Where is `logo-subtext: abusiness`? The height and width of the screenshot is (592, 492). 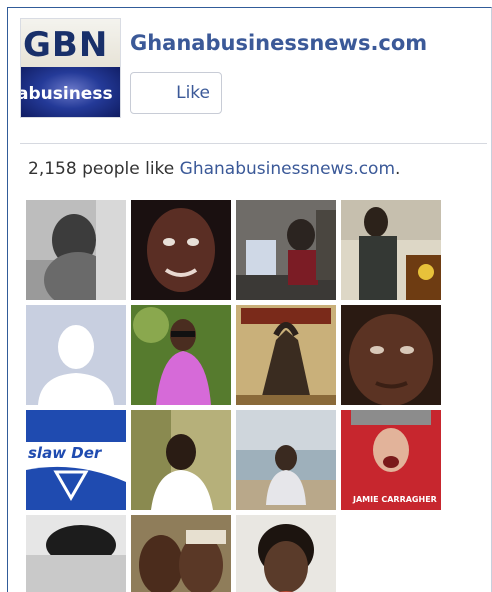
logo-subtext: abusiness is located at coordinates (66, 94).